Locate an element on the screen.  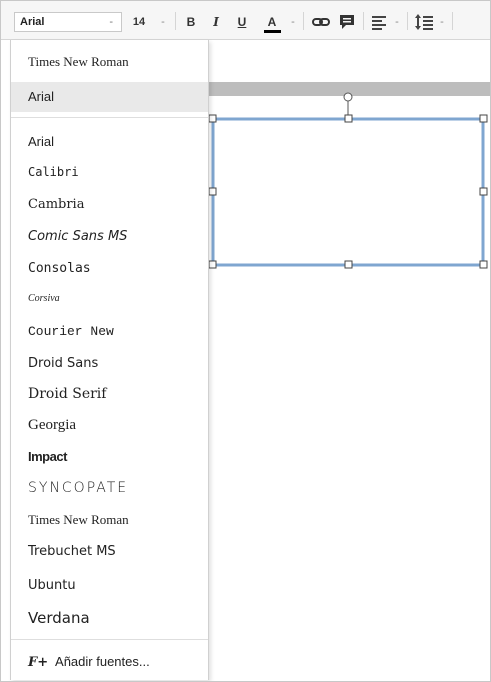
resize-handle-right is located at coordinates (483, 191).